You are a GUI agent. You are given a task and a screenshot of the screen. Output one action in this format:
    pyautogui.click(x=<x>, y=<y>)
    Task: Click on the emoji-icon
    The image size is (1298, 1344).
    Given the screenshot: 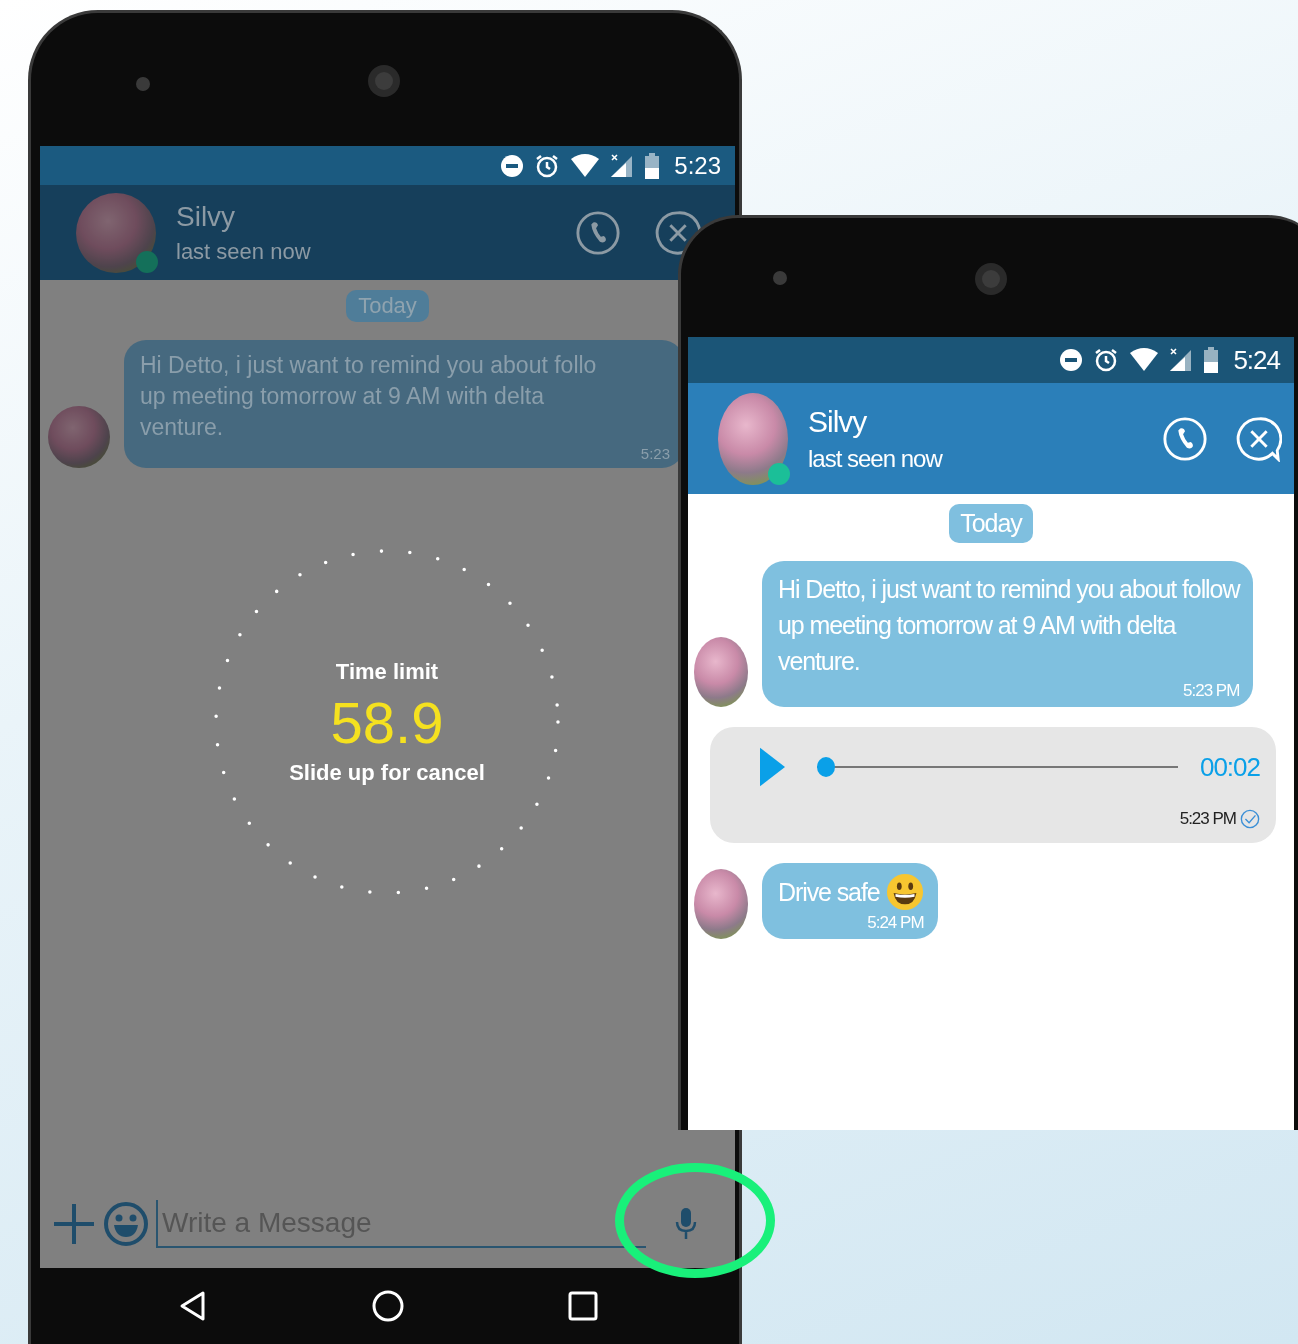 What is the action you would take?
    pyautogui.click(x=126, y=1224)
    